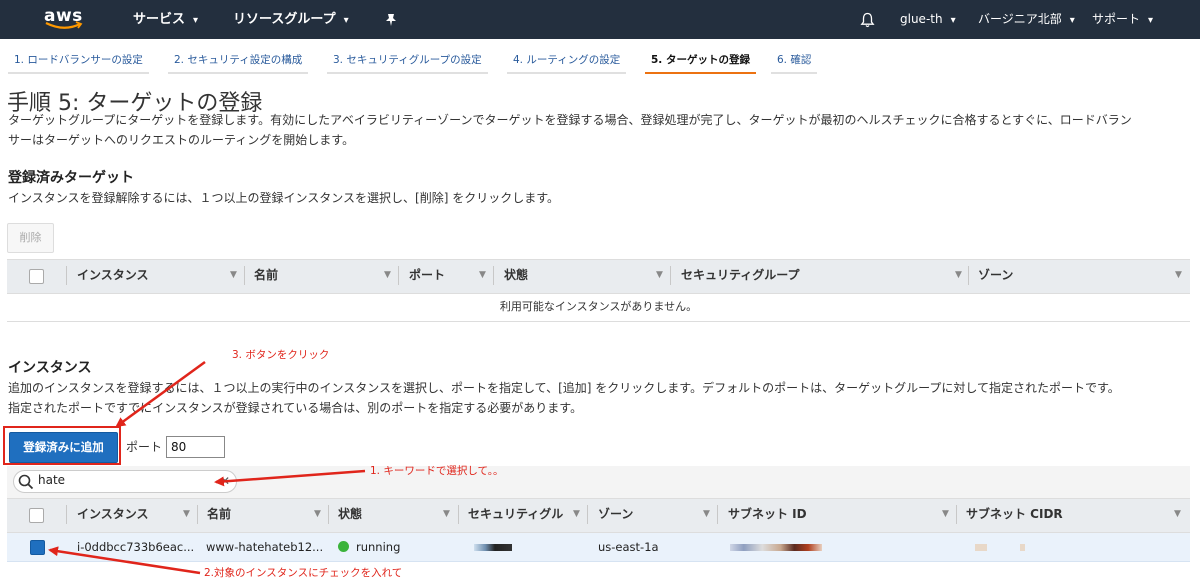  Describe the element at coordinates (207, 467) in the screenshot. I see `annotation-arrows` at that location.